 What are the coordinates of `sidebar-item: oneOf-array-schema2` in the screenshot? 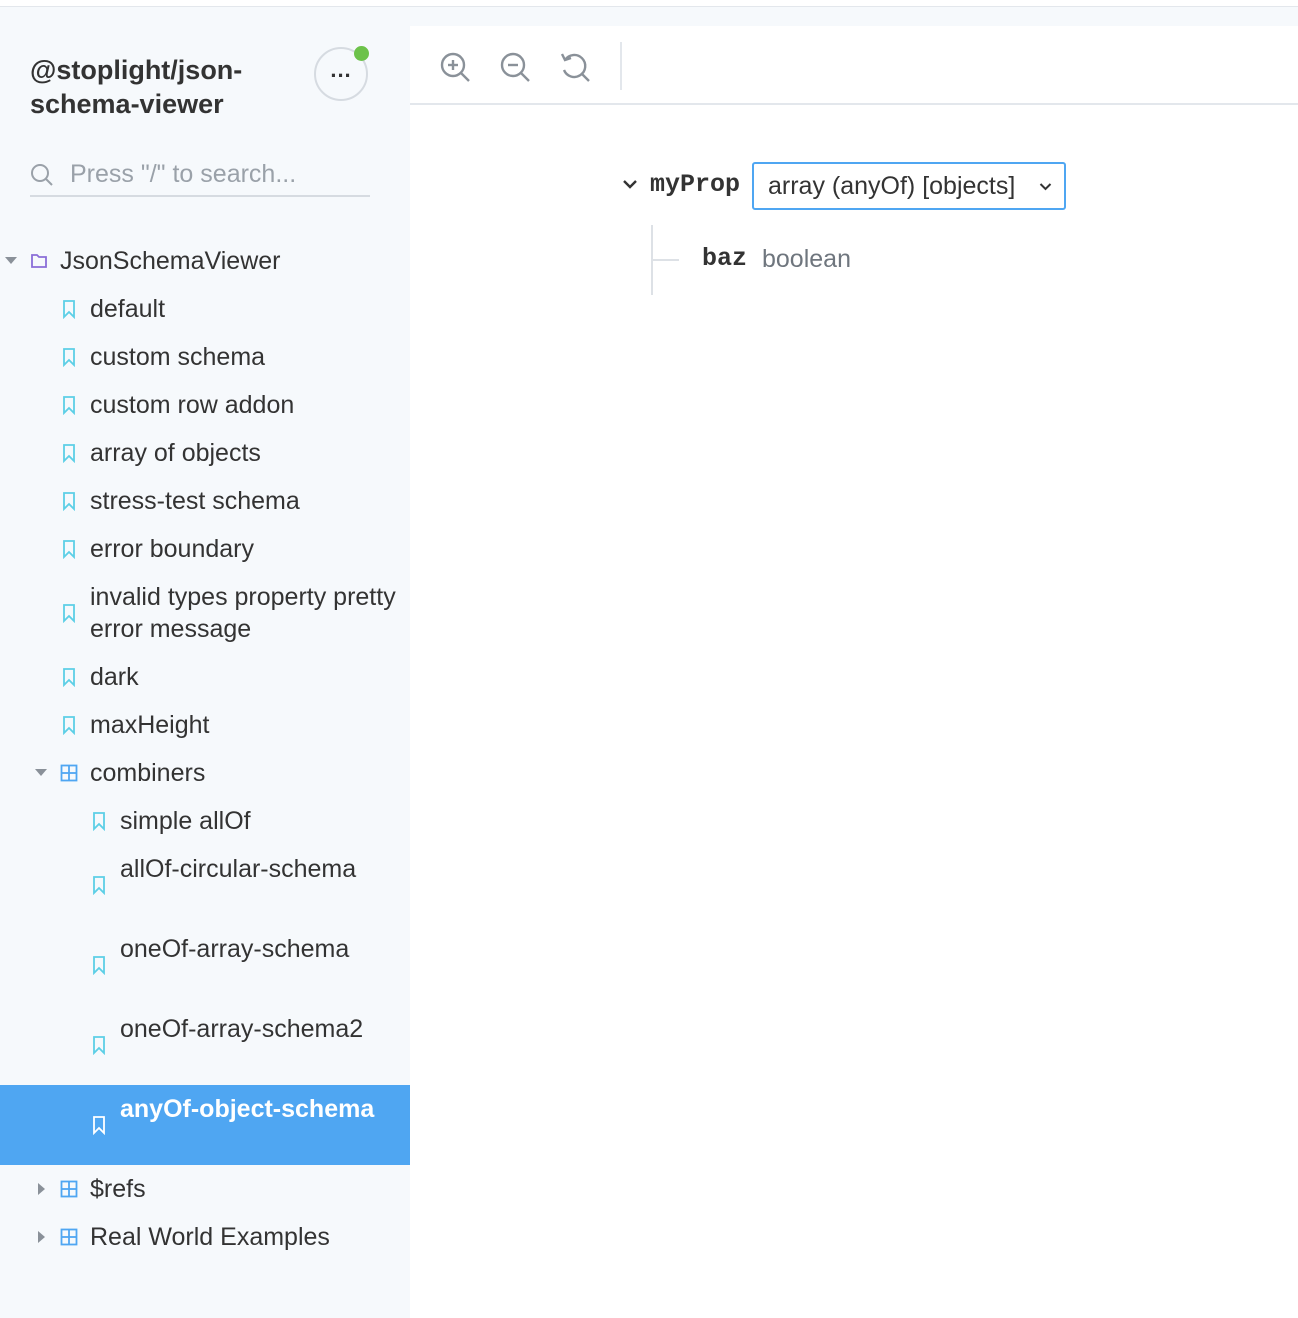 It's located at (205, 1045).